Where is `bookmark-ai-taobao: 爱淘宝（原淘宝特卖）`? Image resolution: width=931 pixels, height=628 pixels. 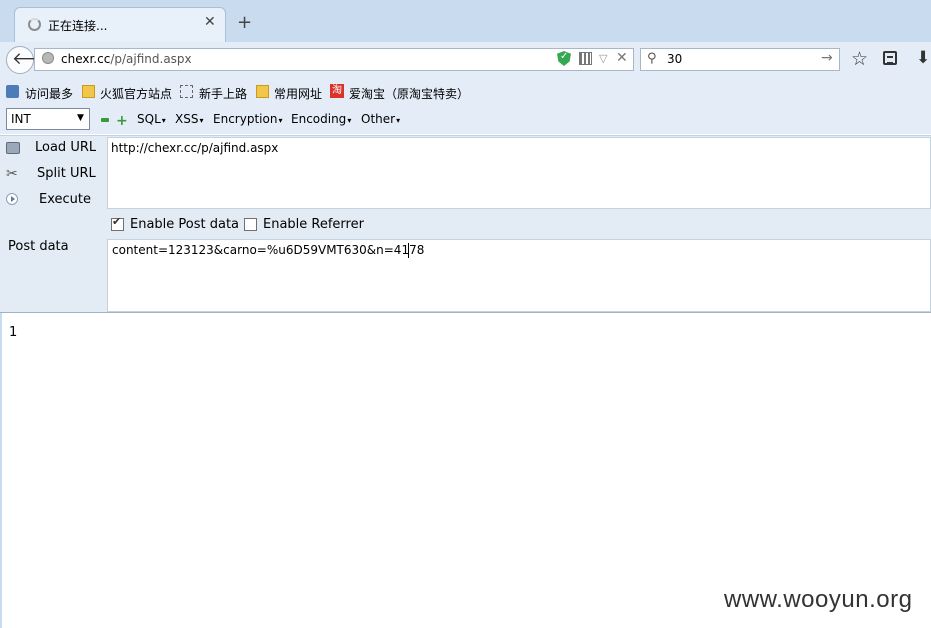
bookmark-ai-taobao: 爱淘宝（原淘宝特卖） is located at coordinates (409, 93).